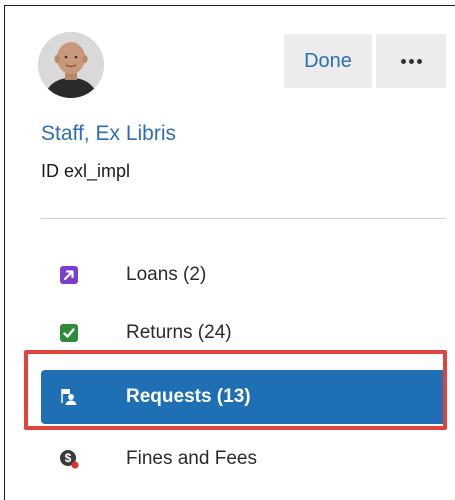  I want to click on user-id: ID exl_impl, so click(85, 171).